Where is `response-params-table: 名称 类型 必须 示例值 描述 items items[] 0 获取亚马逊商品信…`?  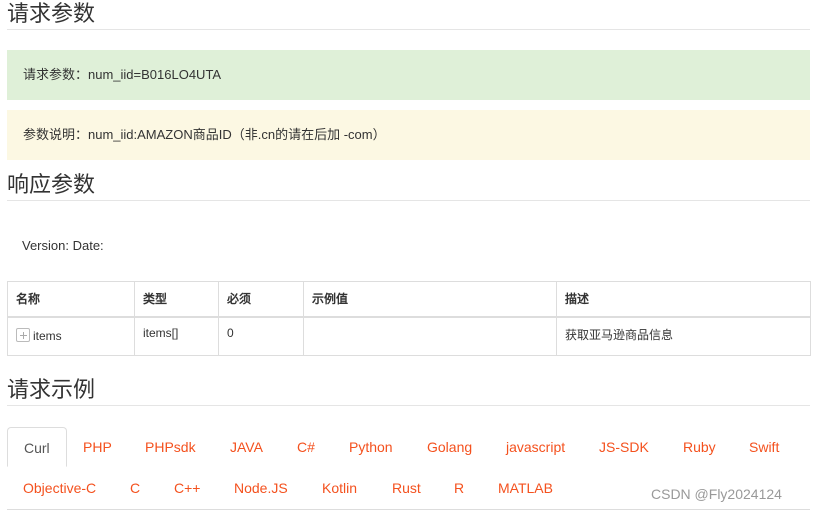
response-params-table: 名称 类型 必须 示例值 描述 items items[] 0 获取亚马逊商品信… is located at coordinates (409, 318).